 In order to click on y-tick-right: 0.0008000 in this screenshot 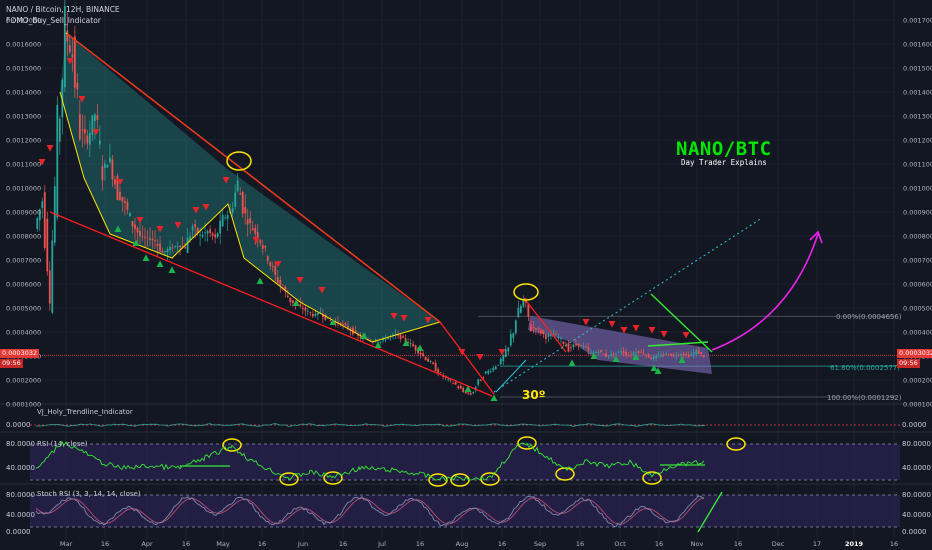, I will do `click(917, 237)`.